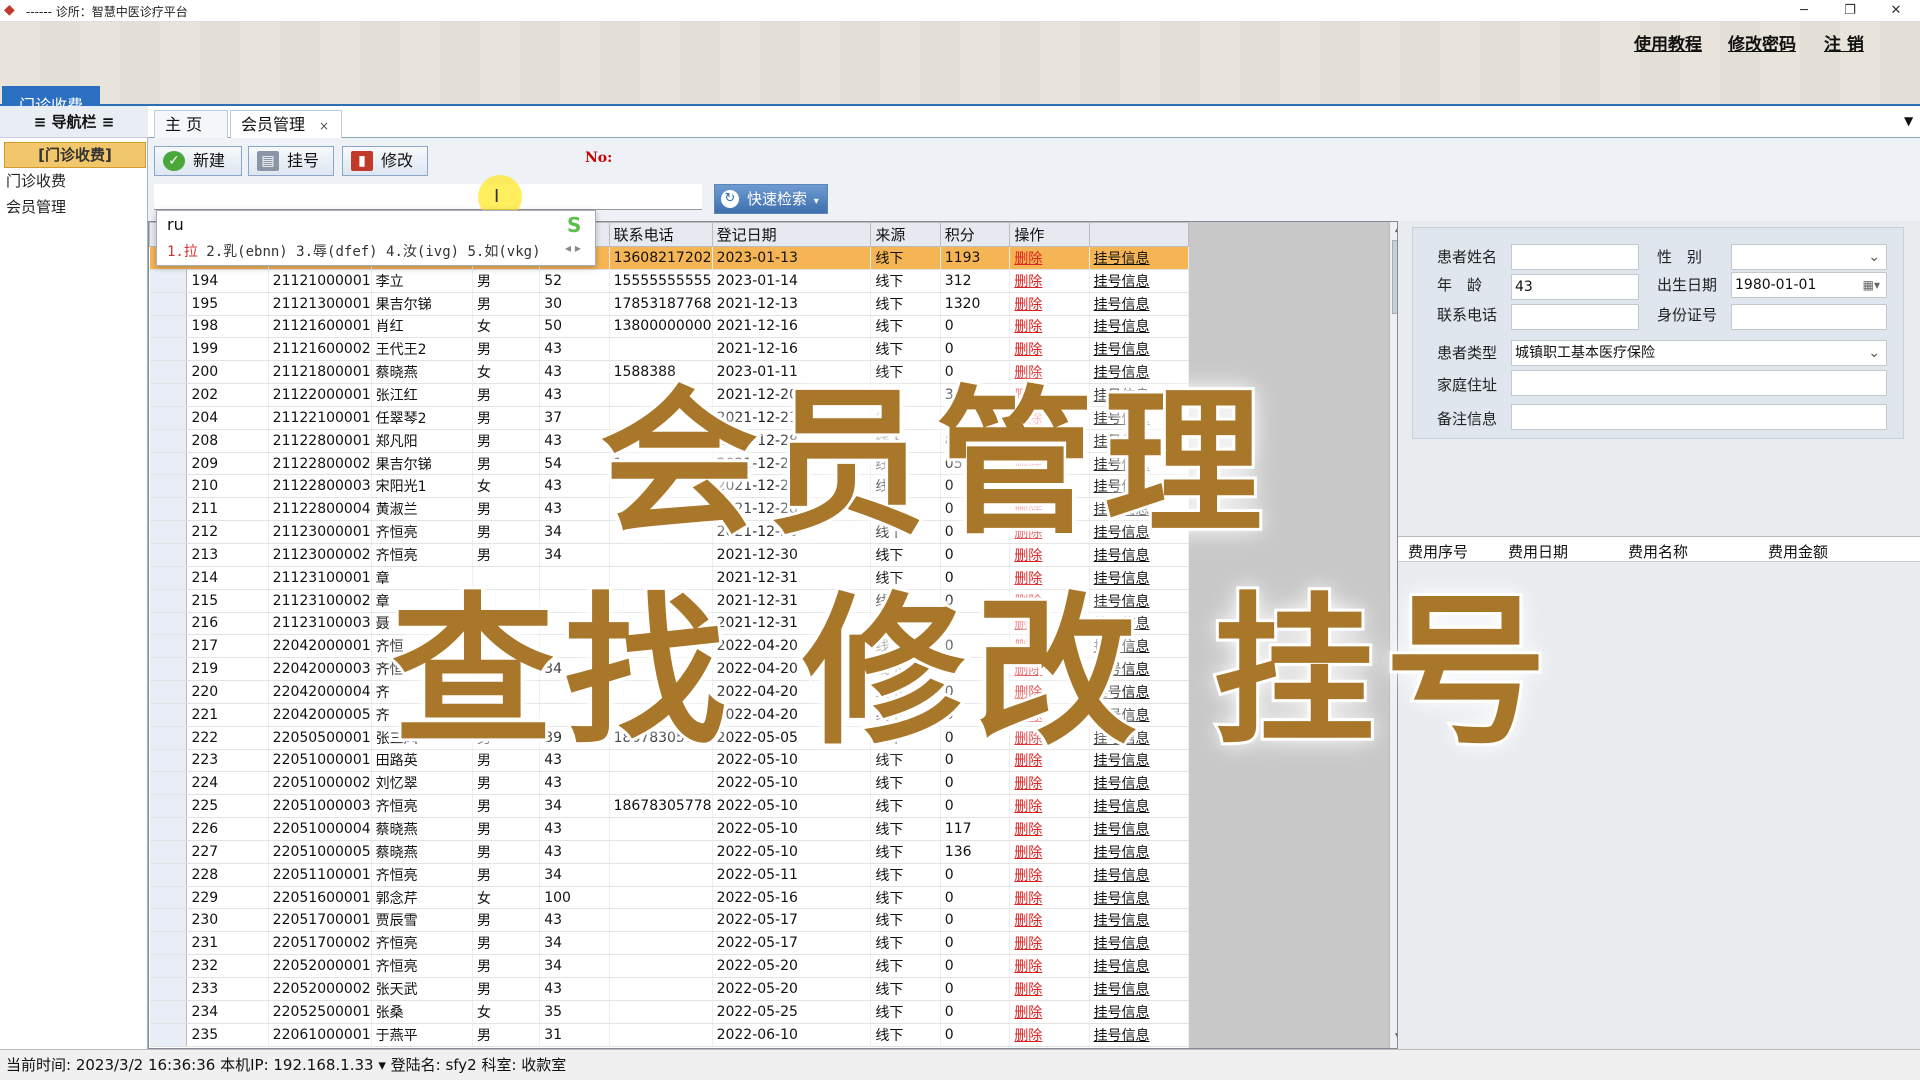 Image resolution: width=1920 pixels, height=1080 pixels. What do you see at coordinates (1575, 287) in the screenshot?
I see `age-field: 43` at bounding box center [1575, 287].